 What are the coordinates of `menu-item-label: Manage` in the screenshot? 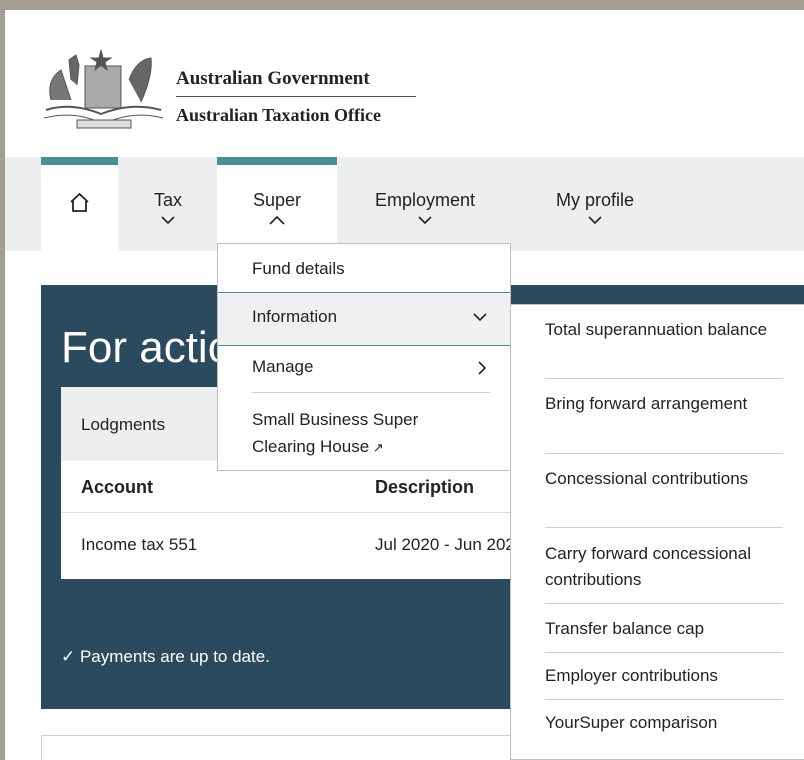 It's located at (283, 366).